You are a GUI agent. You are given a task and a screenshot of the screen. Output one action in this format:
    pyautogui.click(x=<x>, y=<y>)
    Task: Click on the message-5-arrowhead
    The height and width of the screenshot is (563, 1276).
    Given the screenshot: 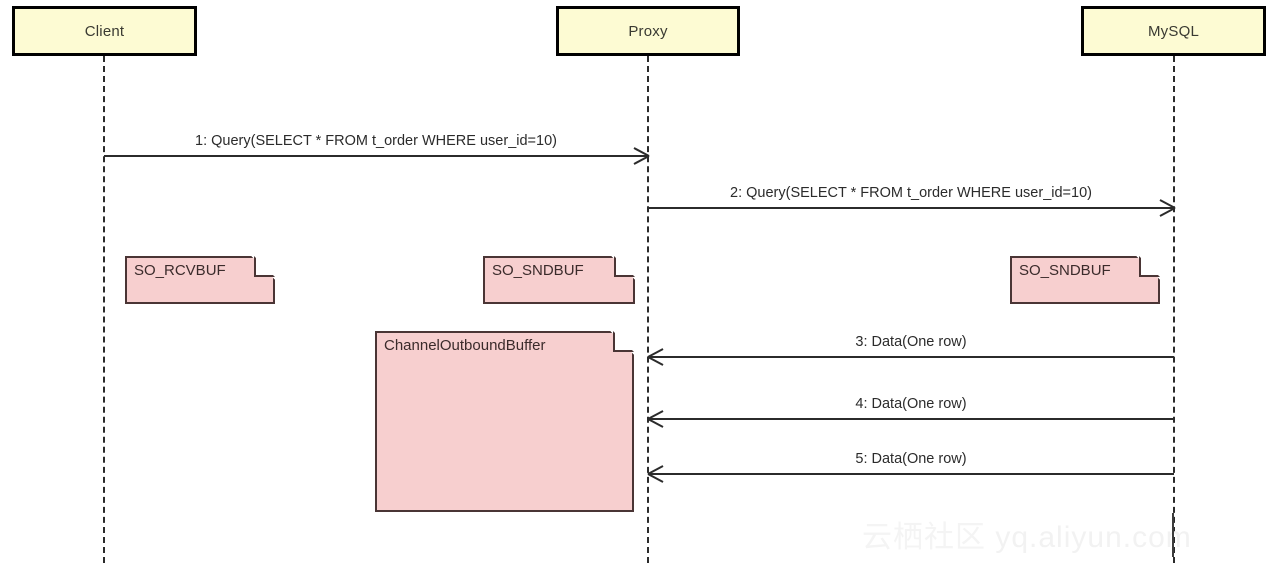 What is the action you would take?
    pyautogui.click(x=656, y=473)
    